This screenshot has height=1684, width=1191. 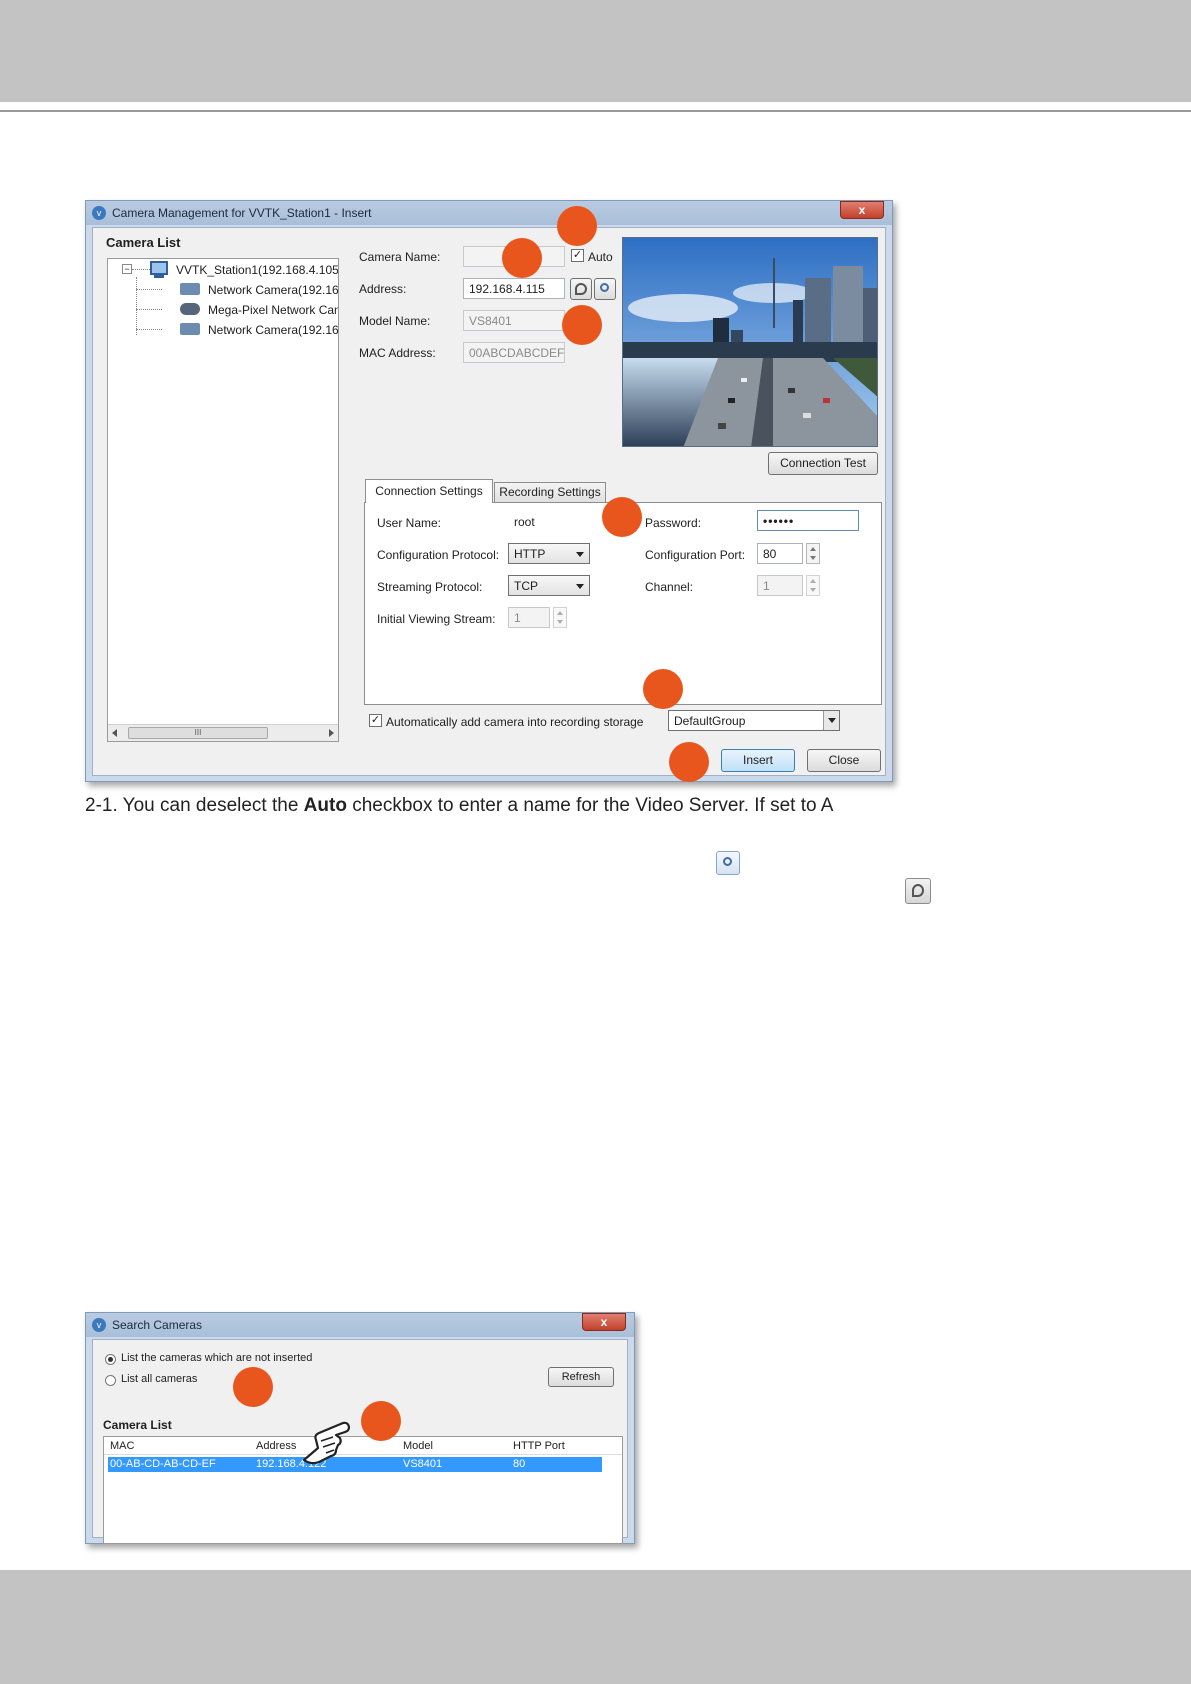 What do you see at coordinates (605, 289) in the screenshot?
I see `search-camera-button` at bounding box center [605, 289].